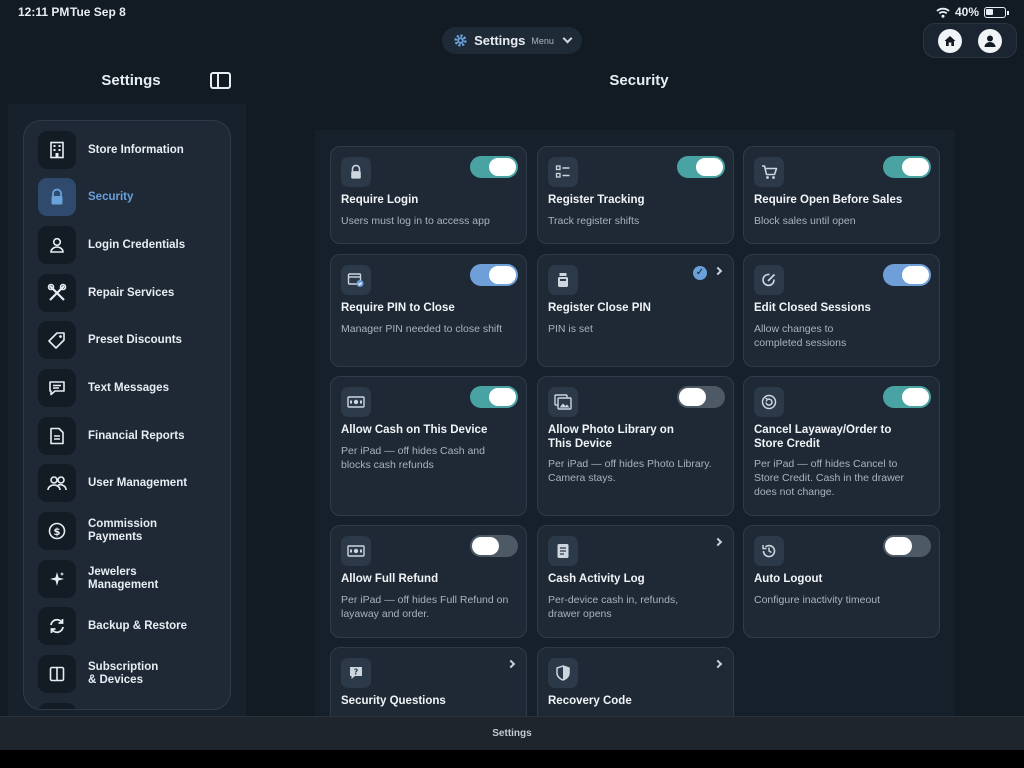 Image resolution: width=1024 pixels, height=768 pixels. I want to click on checklist-icon, so click(563, 172).